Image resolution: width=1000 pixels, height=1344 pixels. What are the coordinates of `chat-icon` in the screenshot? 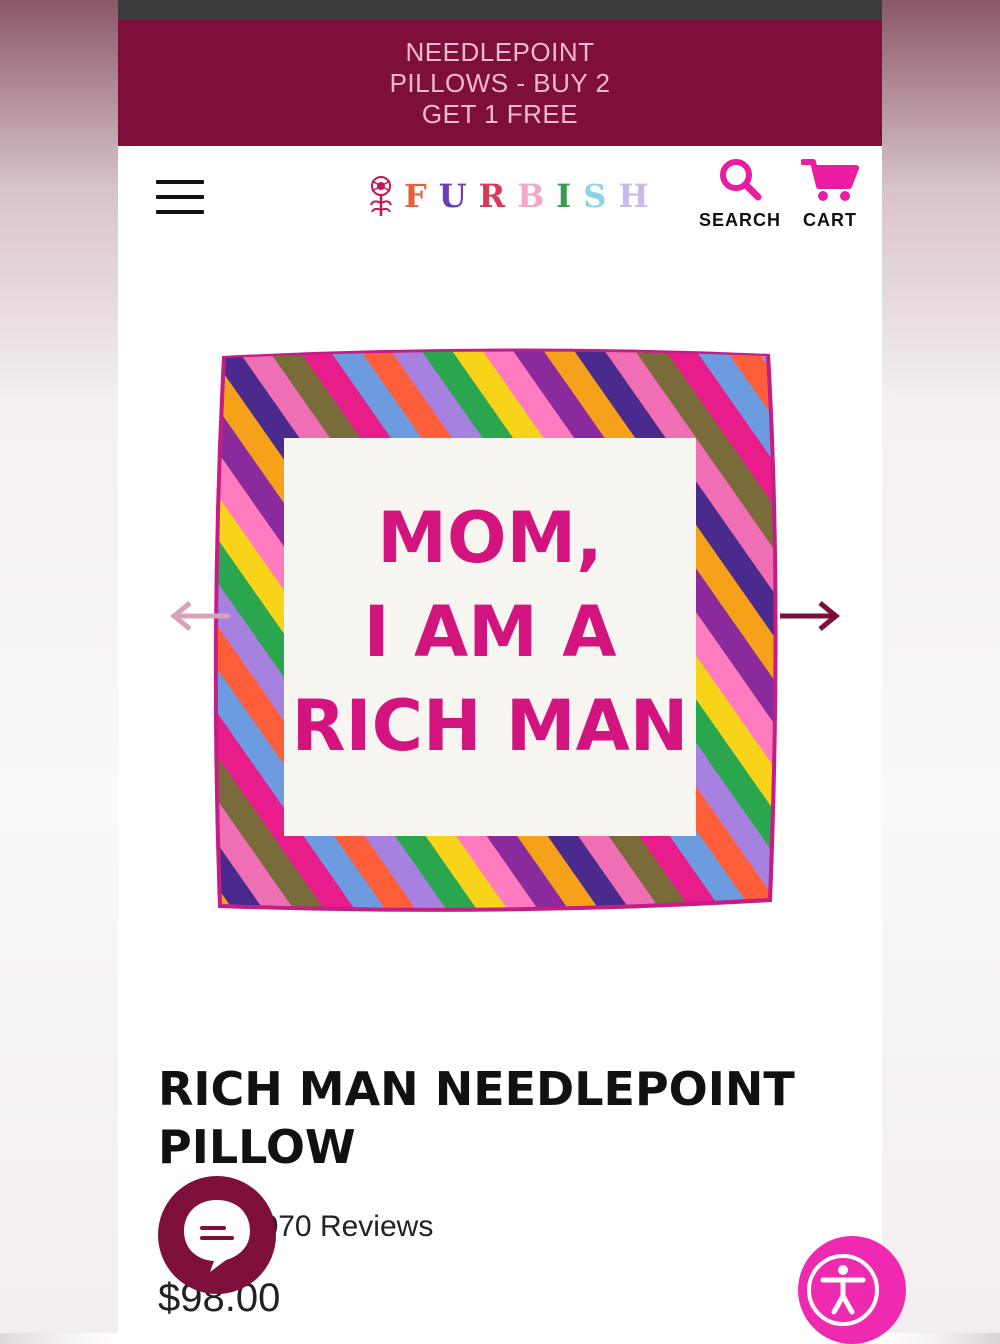 It's located at (217, 1236).